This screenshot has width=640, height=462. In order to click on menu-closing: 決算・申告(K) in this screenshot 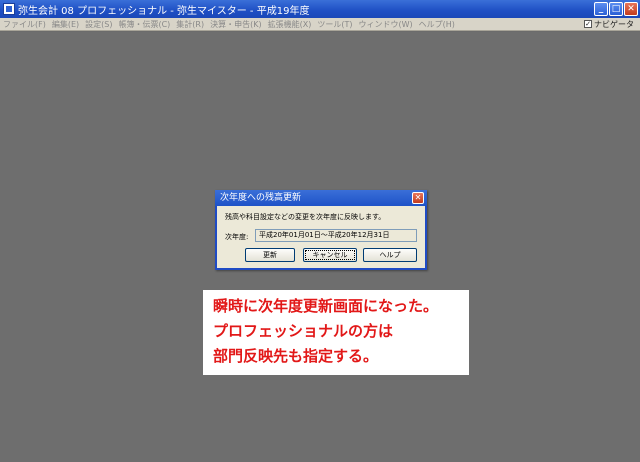, I will do `click(236, 24)`.